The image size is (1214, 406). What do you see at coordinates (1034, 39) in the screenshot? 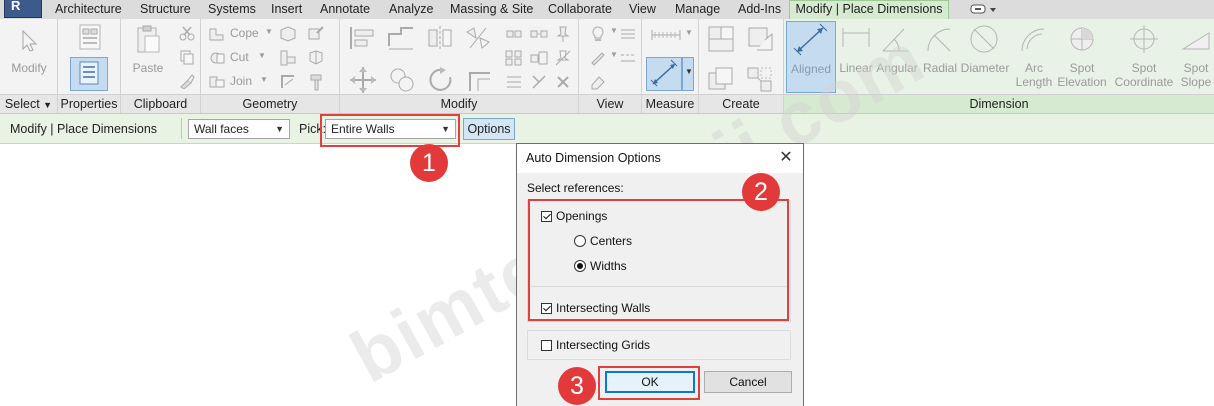
I see `arc-length-dimension-icon` at bounding box center [1034, 39].